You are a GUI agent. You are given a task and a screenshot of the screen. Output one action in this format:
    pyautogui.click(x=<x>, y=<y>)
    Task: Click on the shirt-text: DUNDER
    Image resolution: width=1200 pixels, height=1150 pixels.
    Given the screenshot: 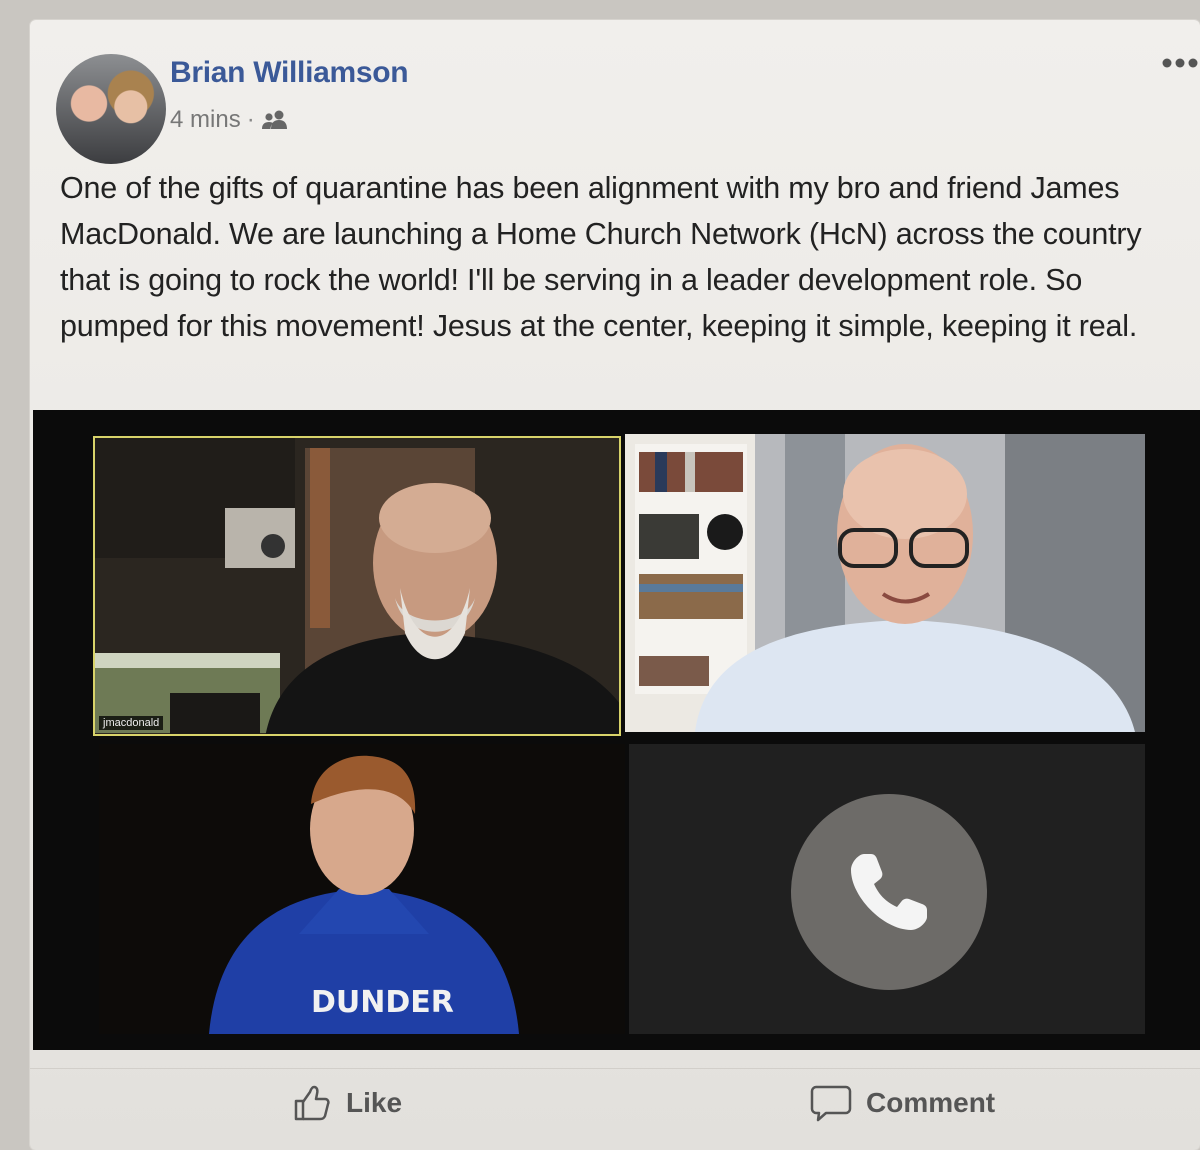 What is the action you would take?
    pyautogui.click(x=382, y=1002)
    